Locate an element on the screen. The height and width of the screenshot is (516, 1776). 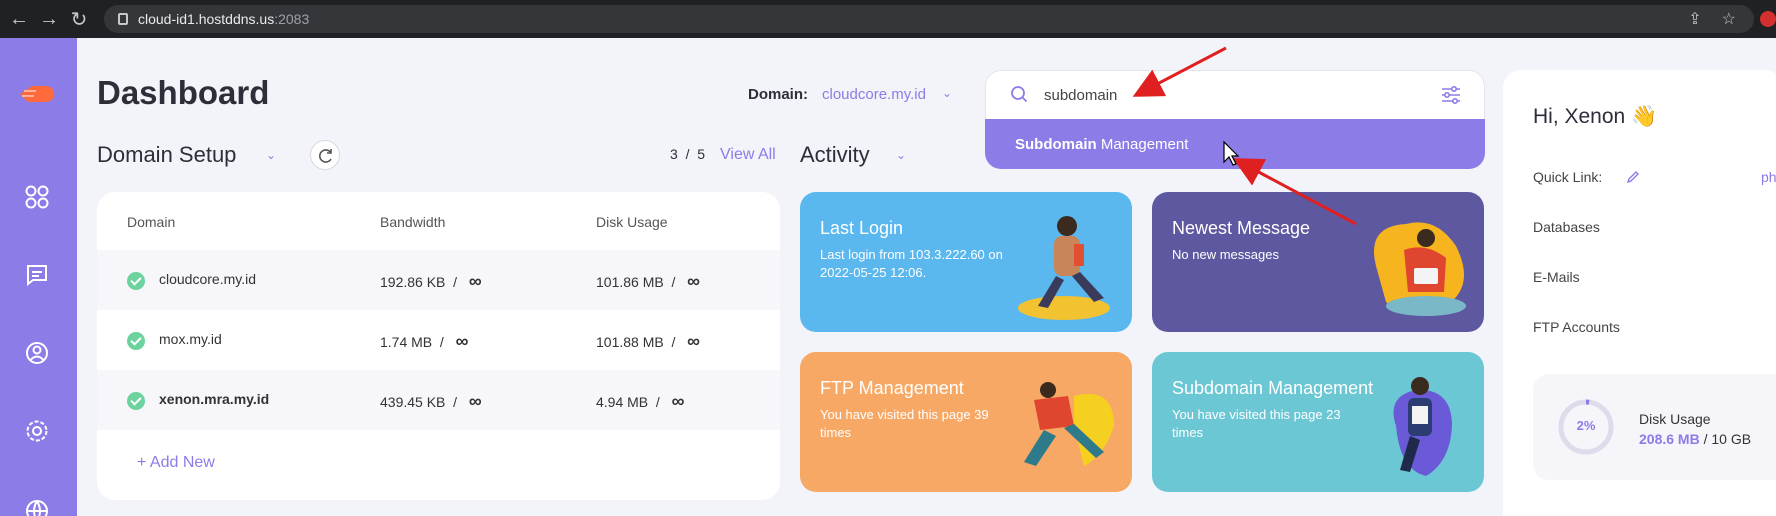
column-header-bandwidth: Bandwidth is located at coordinates (413, 222).